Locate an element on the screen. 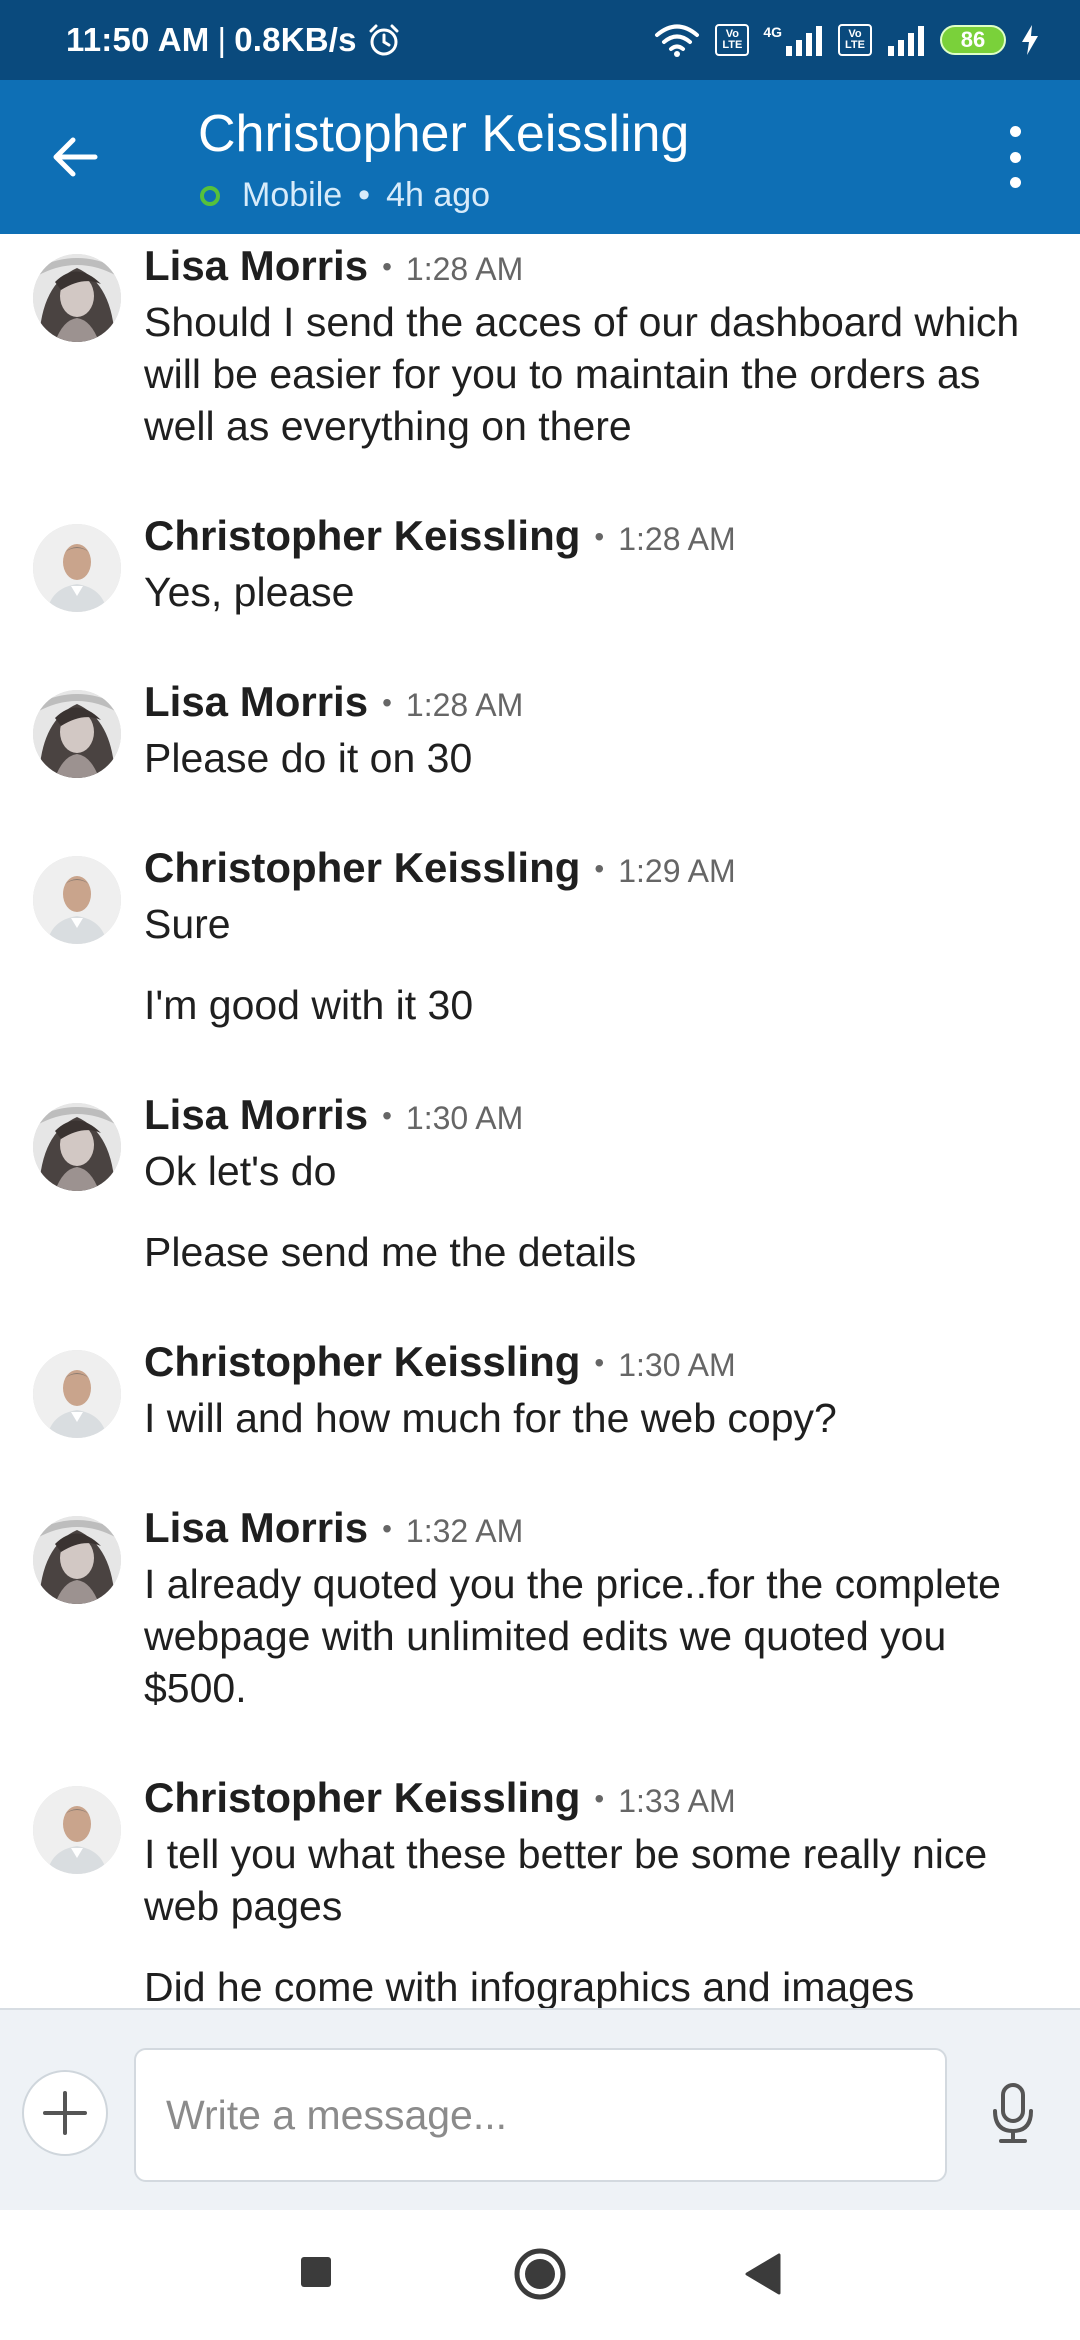 This screenshot has width=1080, height=2340. message-input is located at coordinates (540, 2115).